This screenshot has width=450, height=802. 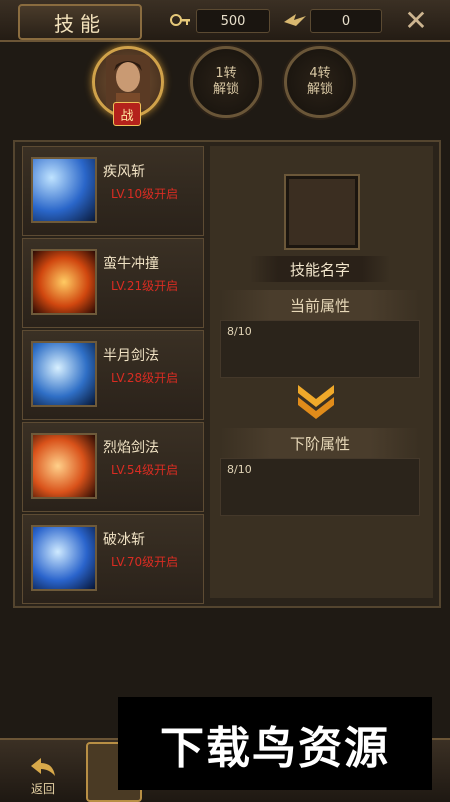 What do you see at coordinates (180, 20) in the screenshot?
I see `key-icon` at bounding box center [180, 20].